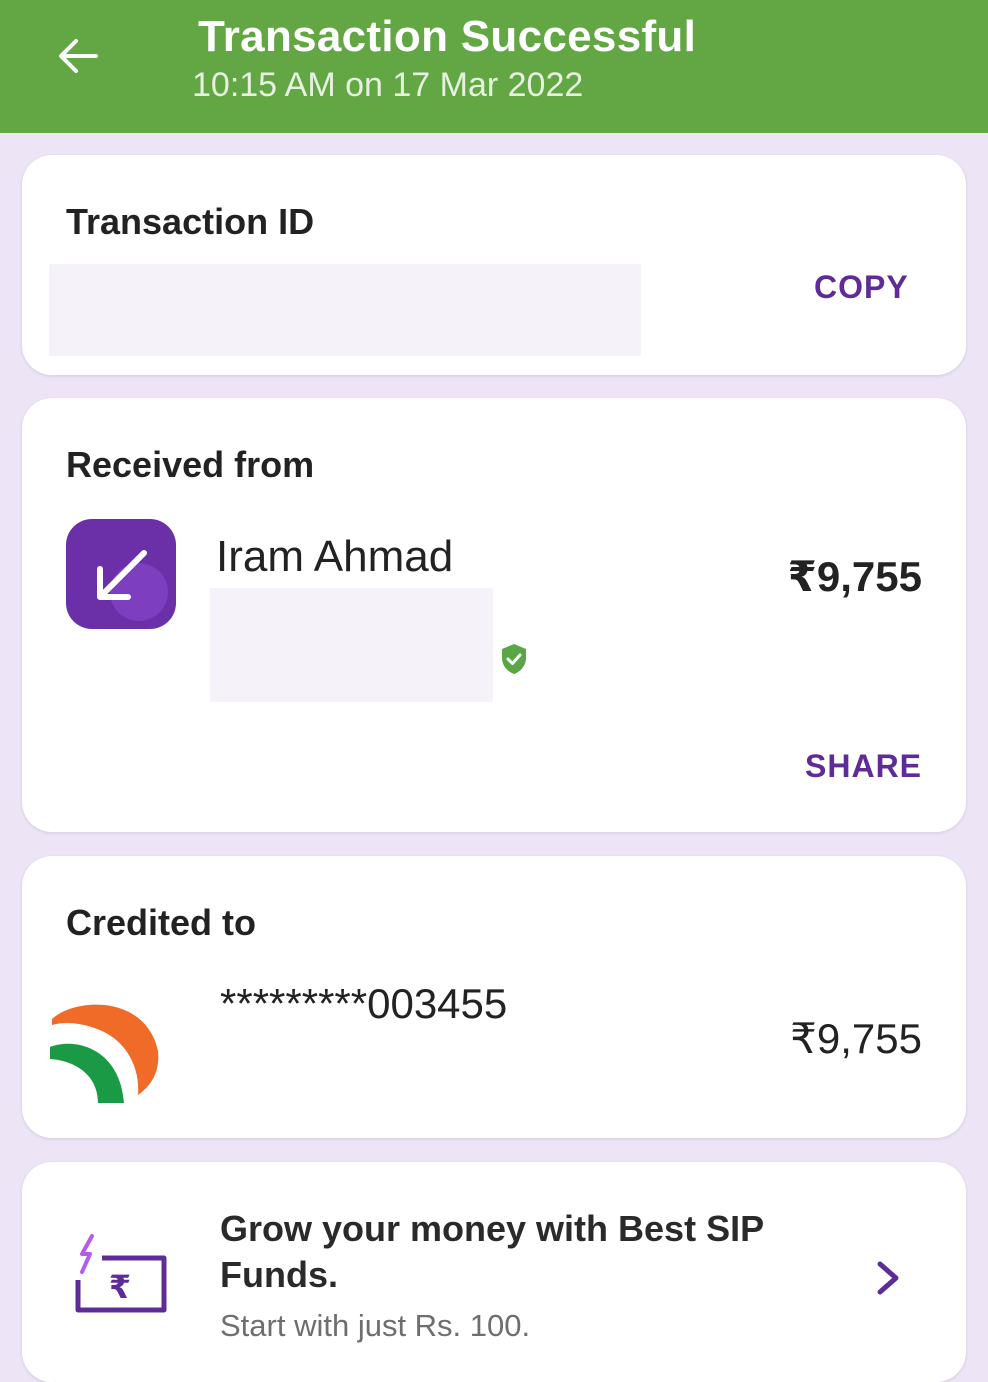  I want to click on transaction-timestamp: 10:15 AM on 17 Mar 2022, so click(388, 85).